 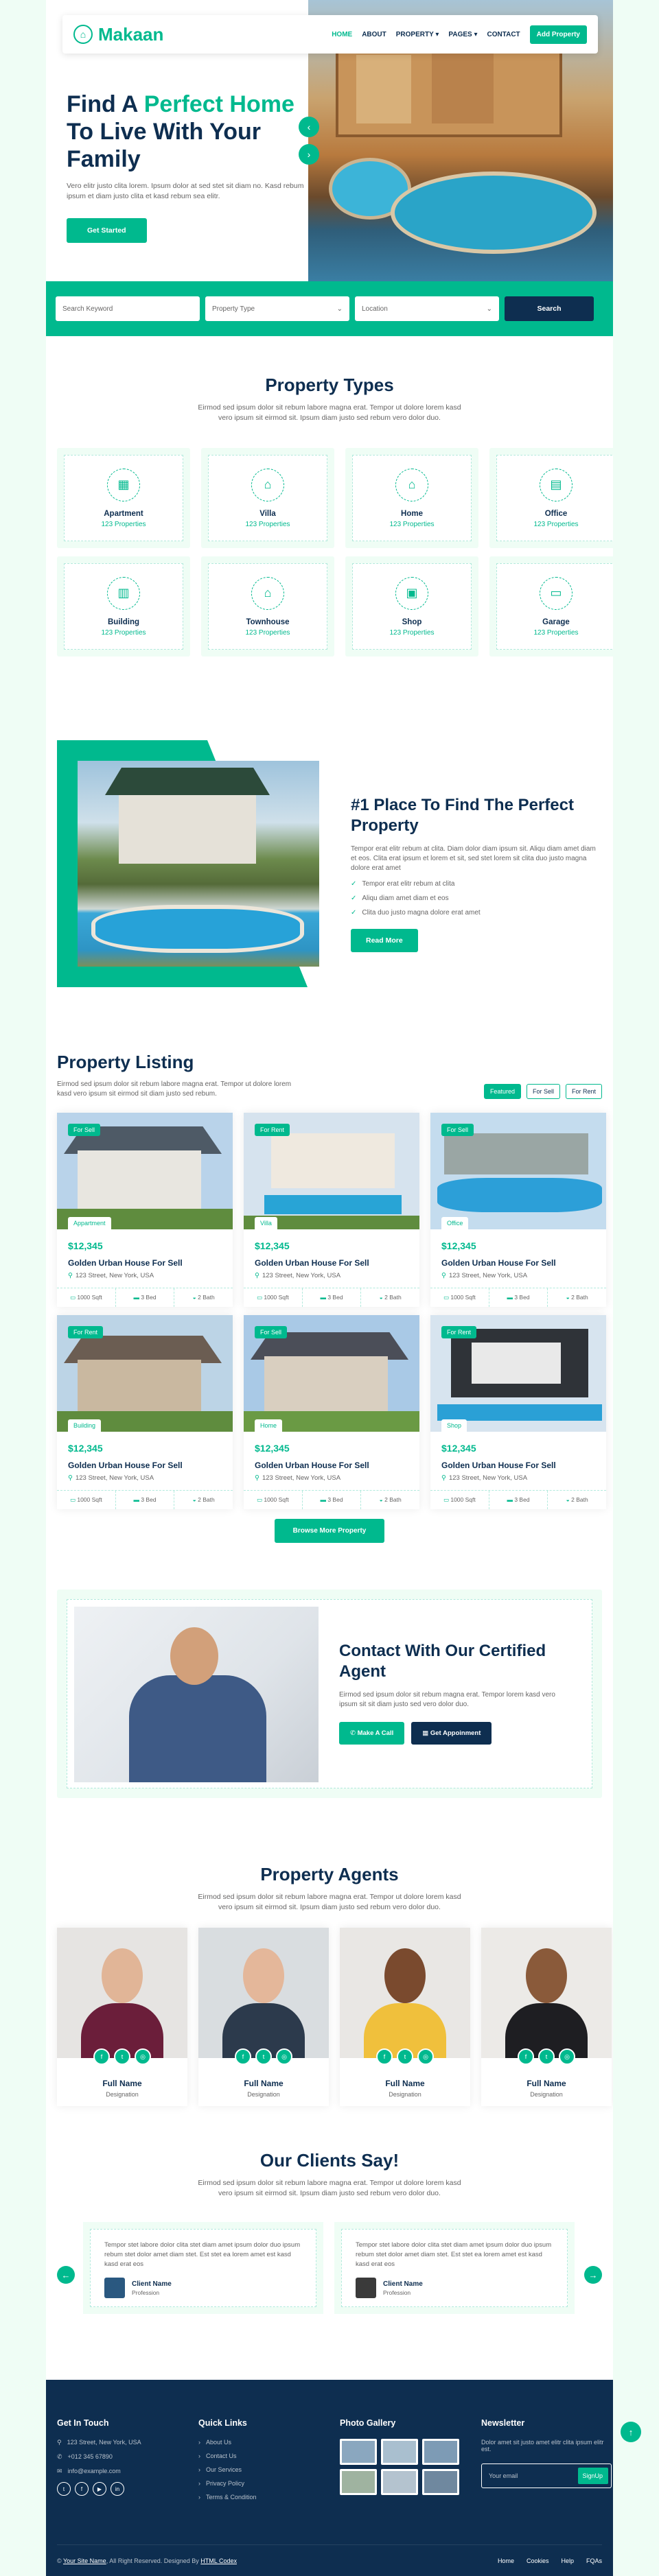 I want to click on tab-for-rent: For Rent, so click(x=583, y=1091).